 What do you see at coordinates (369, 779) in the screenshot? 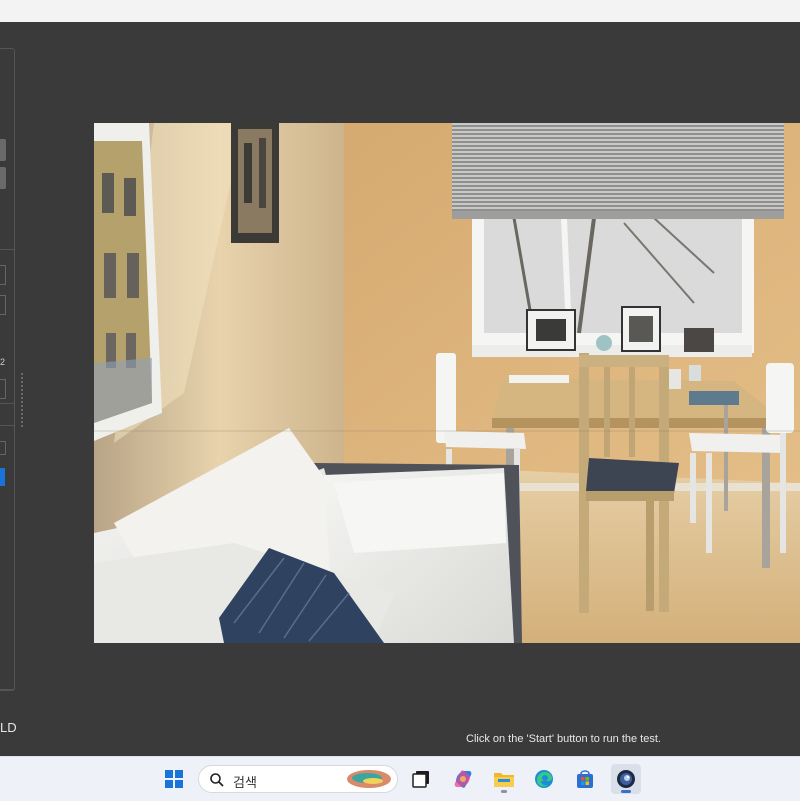
I see `search-highlight-icon` at bounding box center [369, 779].